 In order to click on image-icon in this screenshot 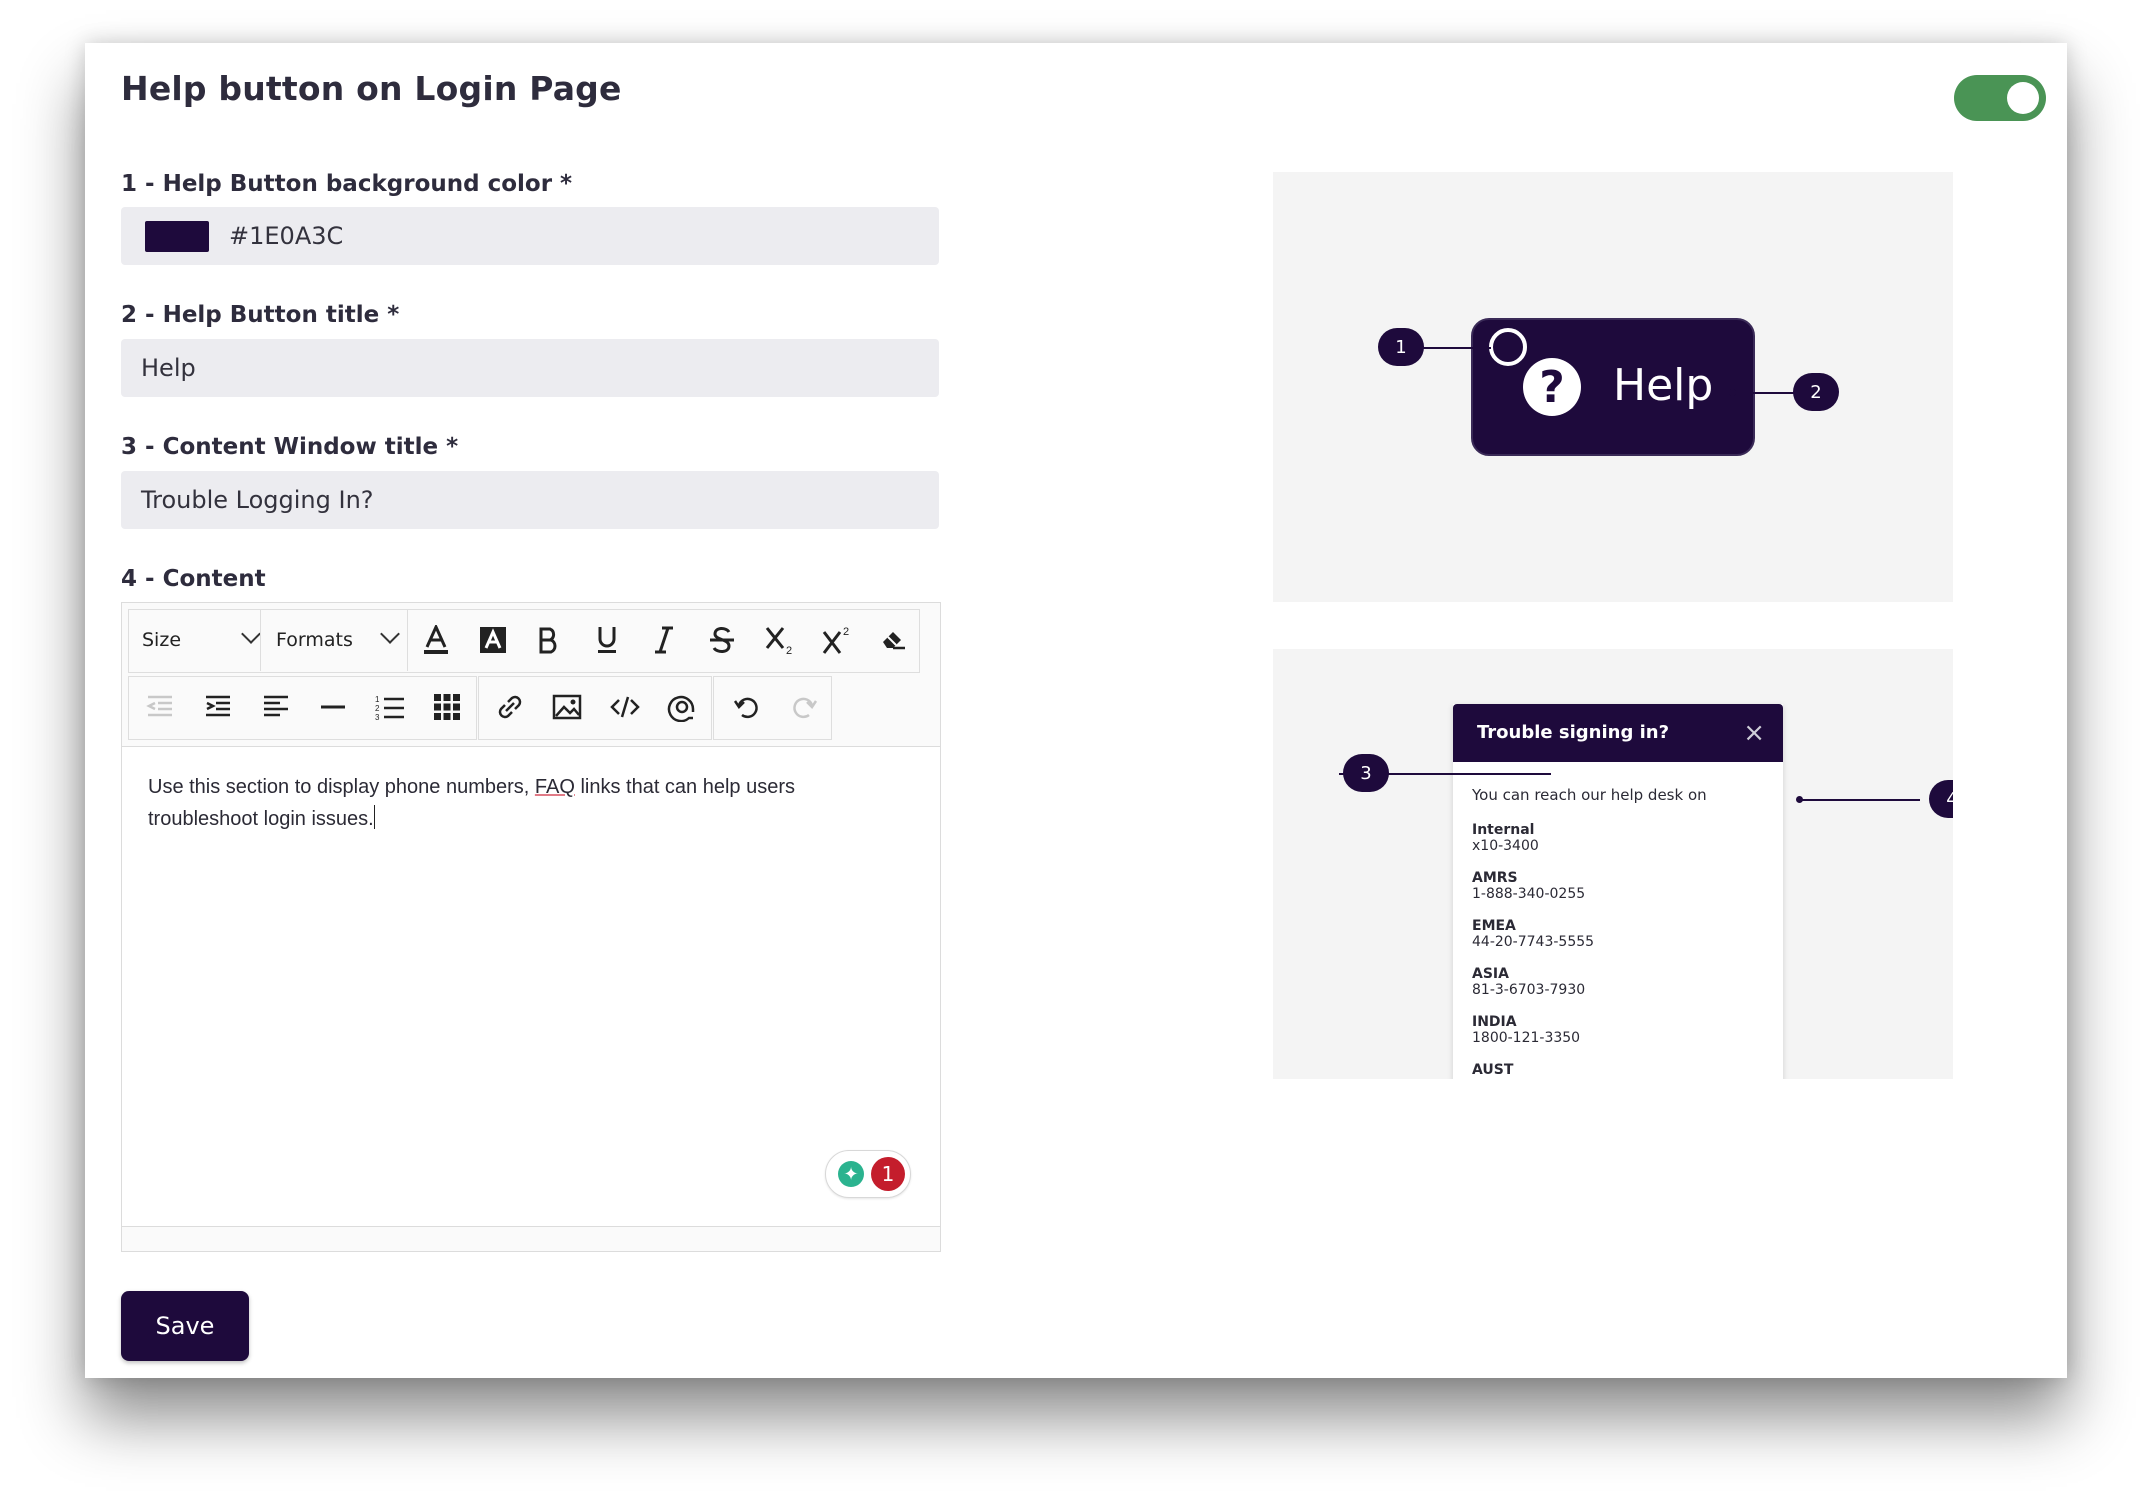, I will do `click(567, 707)`.